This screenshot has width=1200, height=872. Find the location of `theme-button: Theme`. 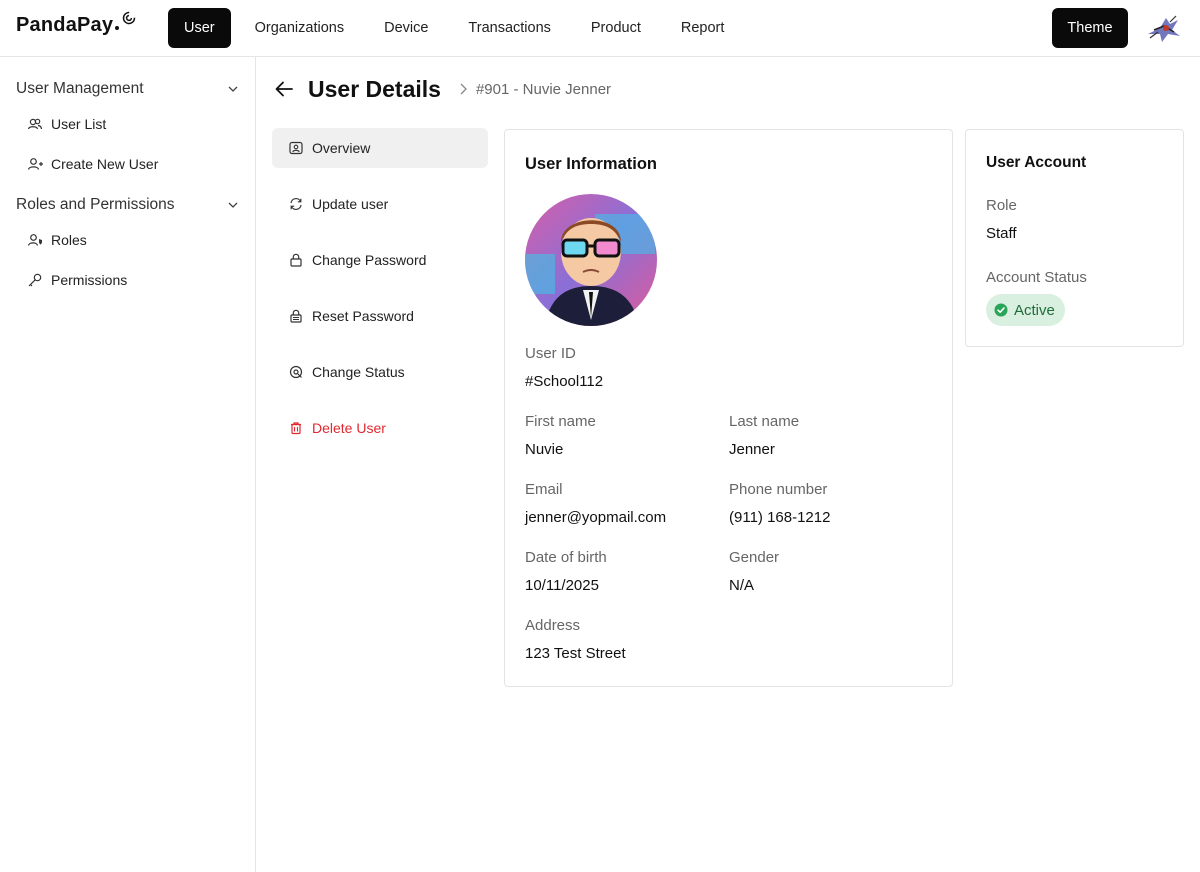

theme-button: Theme is located at coordinates (1090, 28).